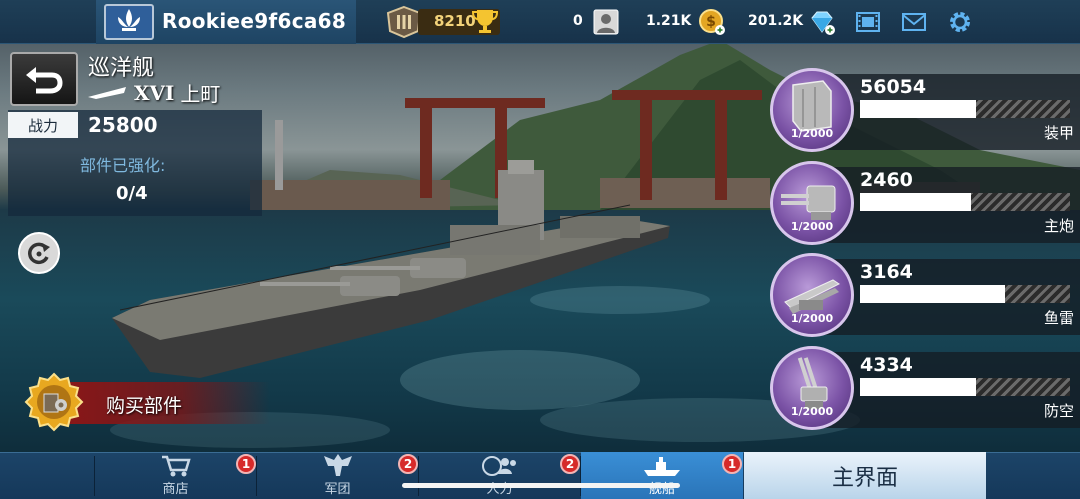 This screenshot has height=499, width=1080. I want to click on back-arrow-icon, so click(44, 80).